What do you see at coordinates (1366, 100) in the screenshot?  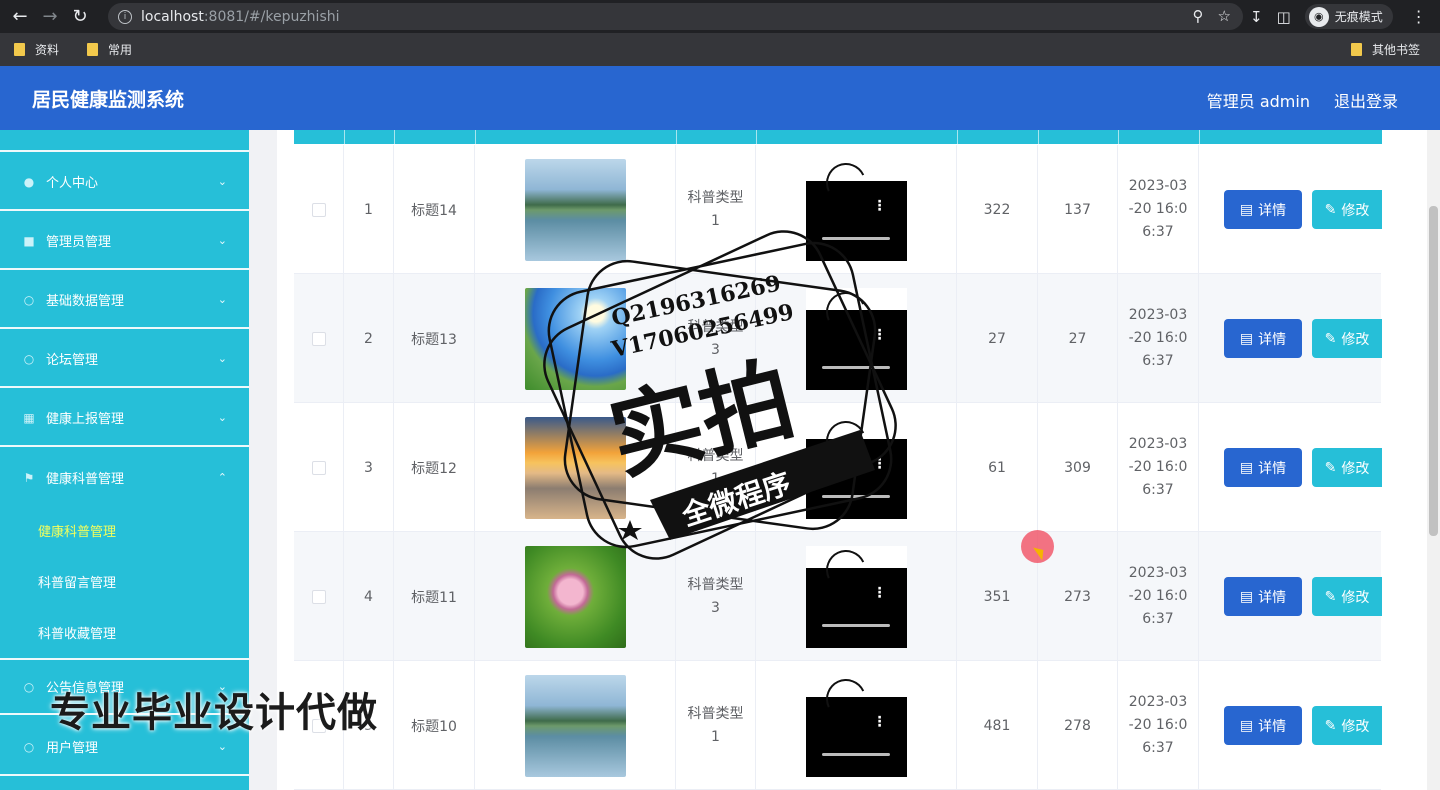 I see `logout-link: 退出登录` at bounding box center [1366, 100].